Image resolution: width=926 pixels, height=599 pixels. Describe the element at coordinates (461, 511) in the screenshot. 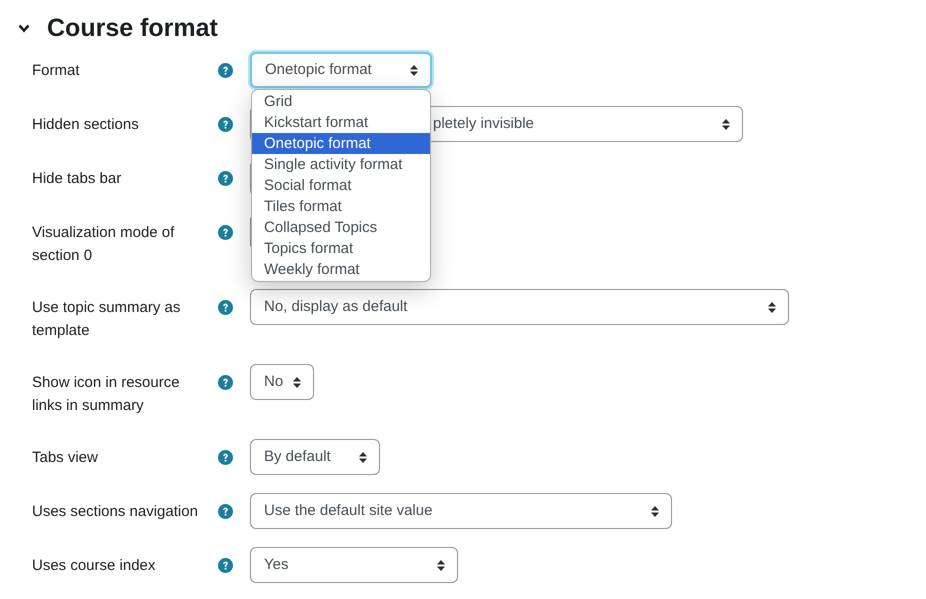

I see `select-field: Use the default site value` at that location.